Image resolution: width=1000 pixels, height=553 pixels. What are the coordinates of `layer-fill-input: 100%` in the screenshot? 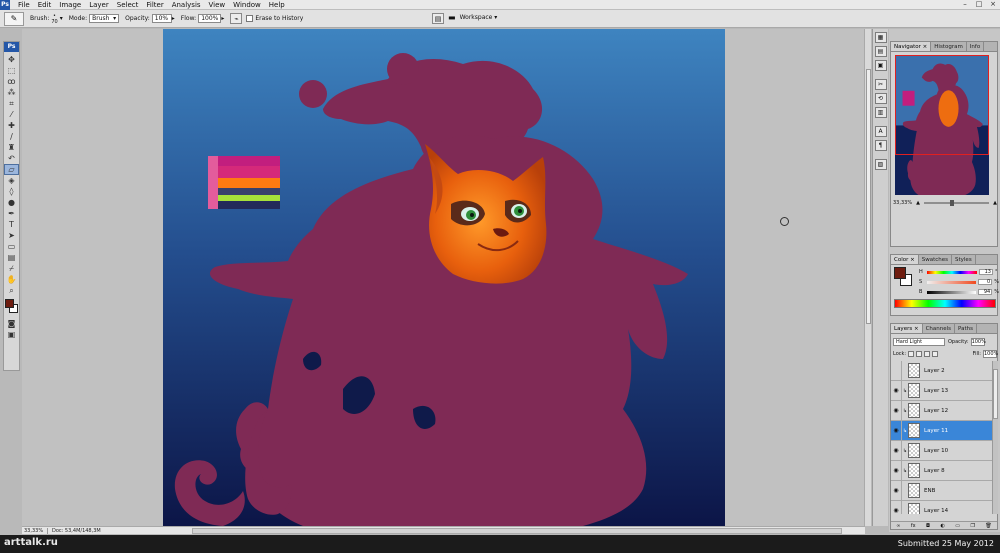 It's located at (990, 354).